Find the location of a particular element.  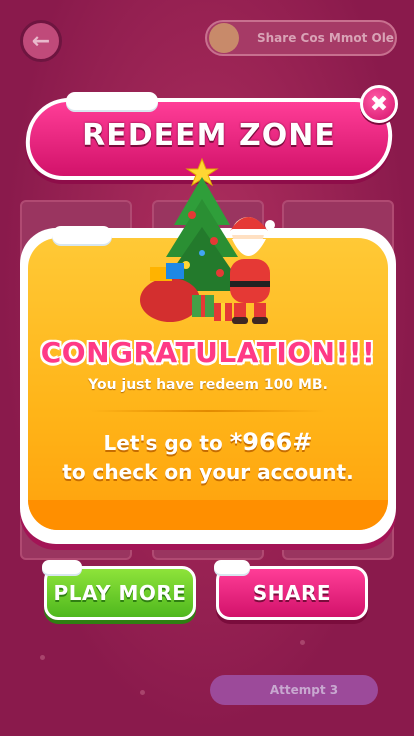

close-button: ✖ is located at coordinates (379, 104).